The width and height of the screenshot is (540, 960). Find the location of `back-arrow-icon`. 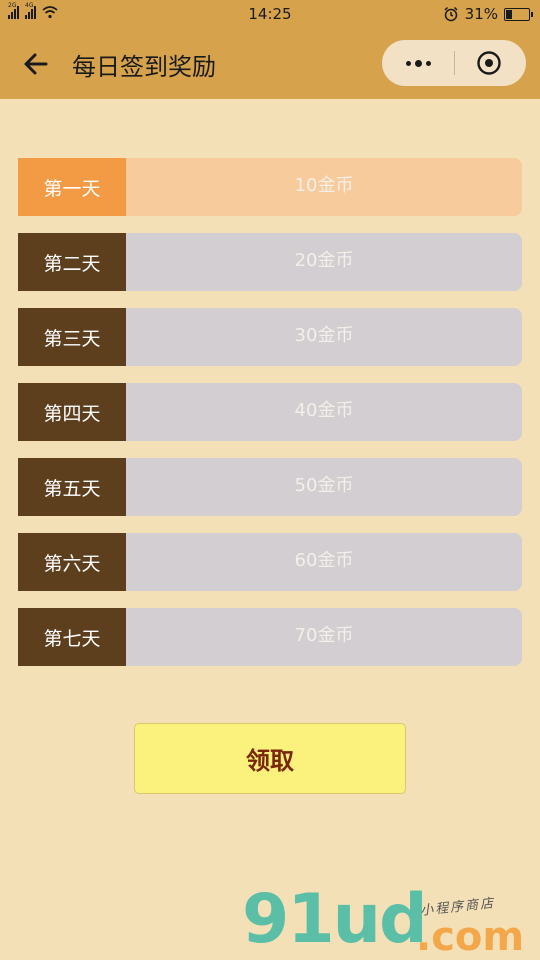

back-arrow-icon is located at coordinates (36, 64).